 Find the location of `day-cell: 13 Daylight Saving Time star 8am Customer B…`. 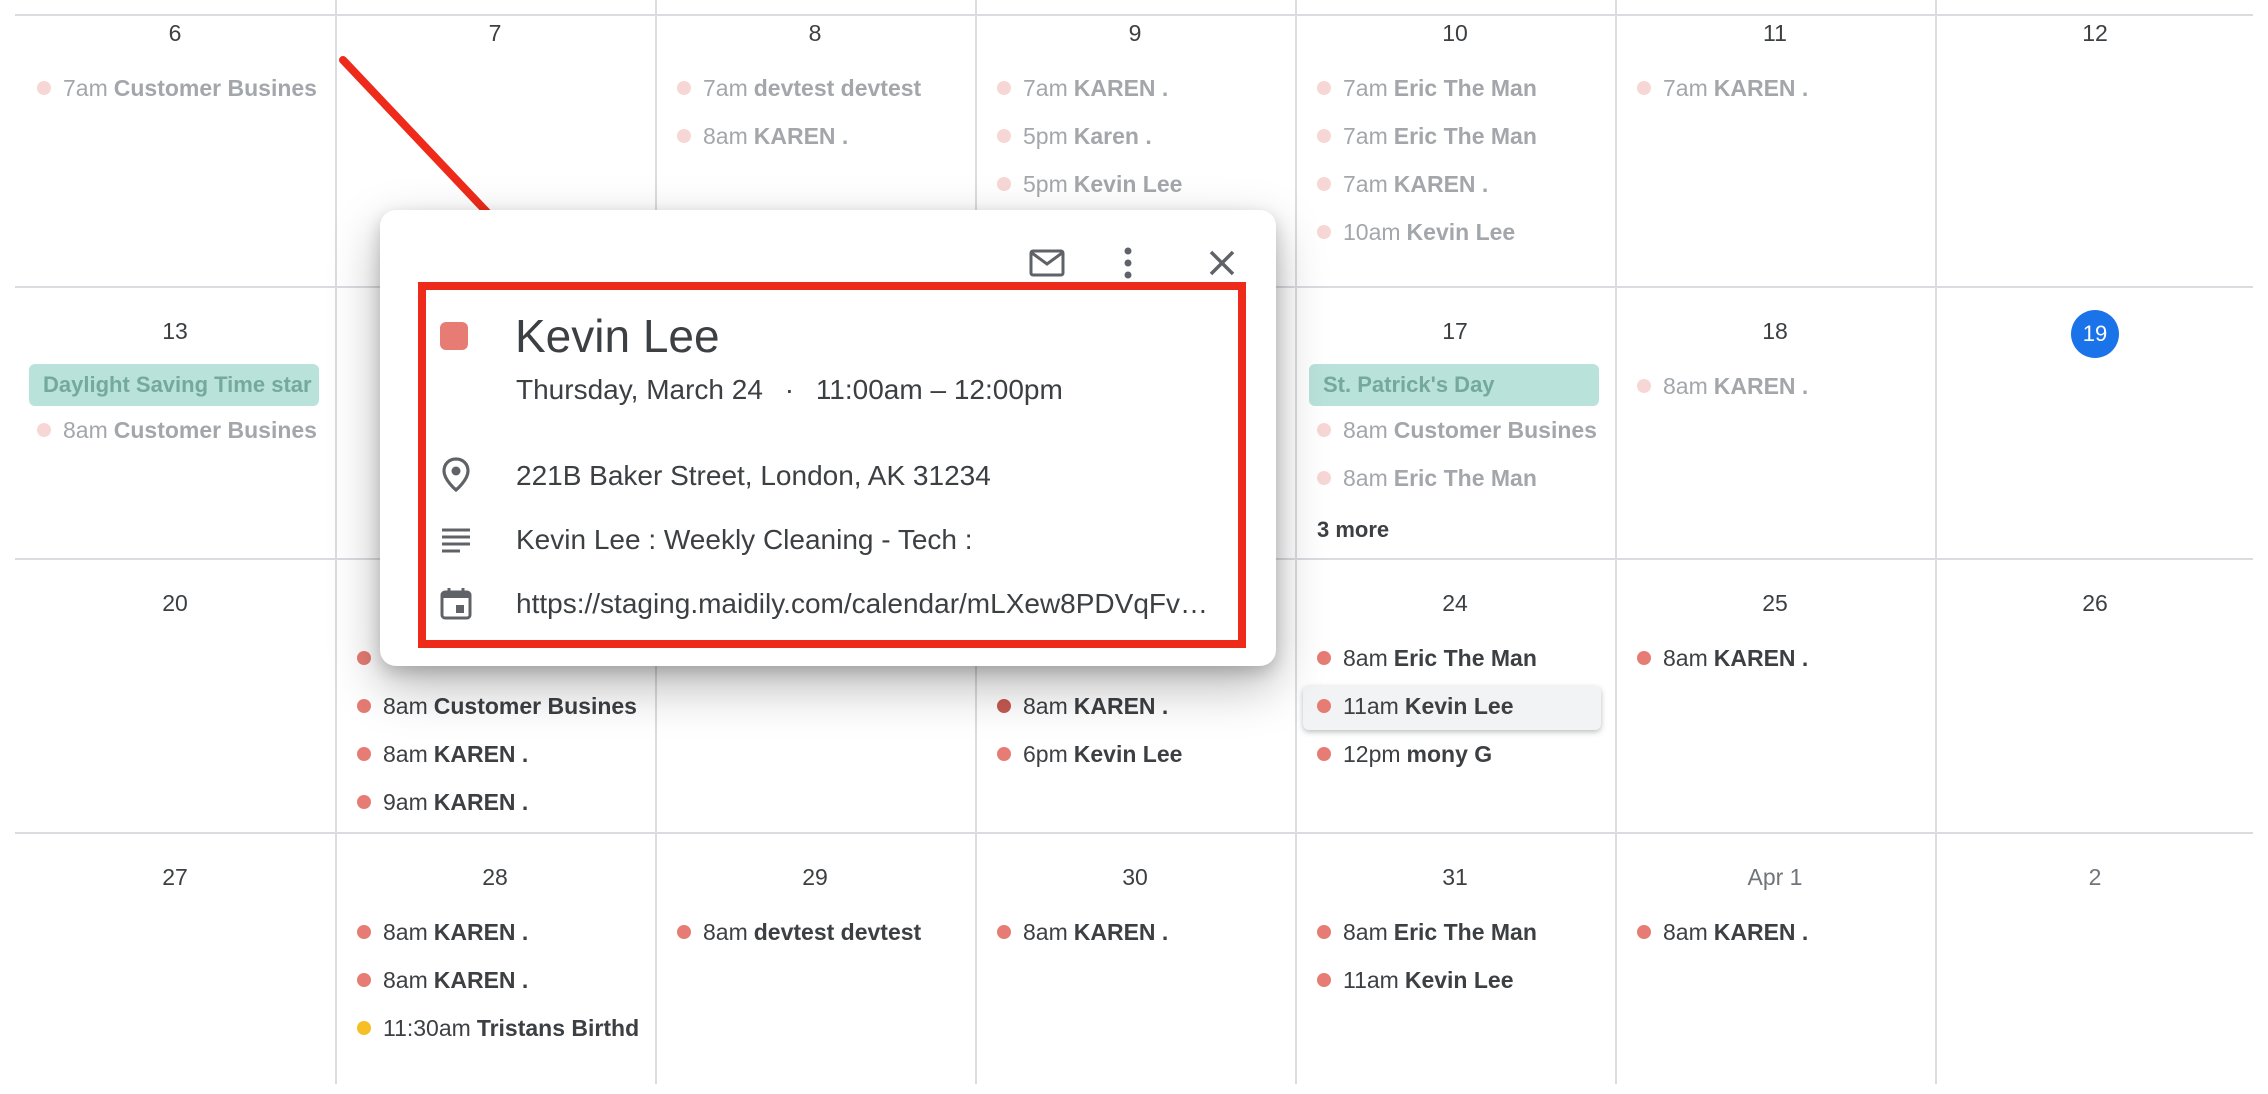

day-cell: 13 Daylight Saving Time star 8am Customer B… is located at coordinates (175, 422).